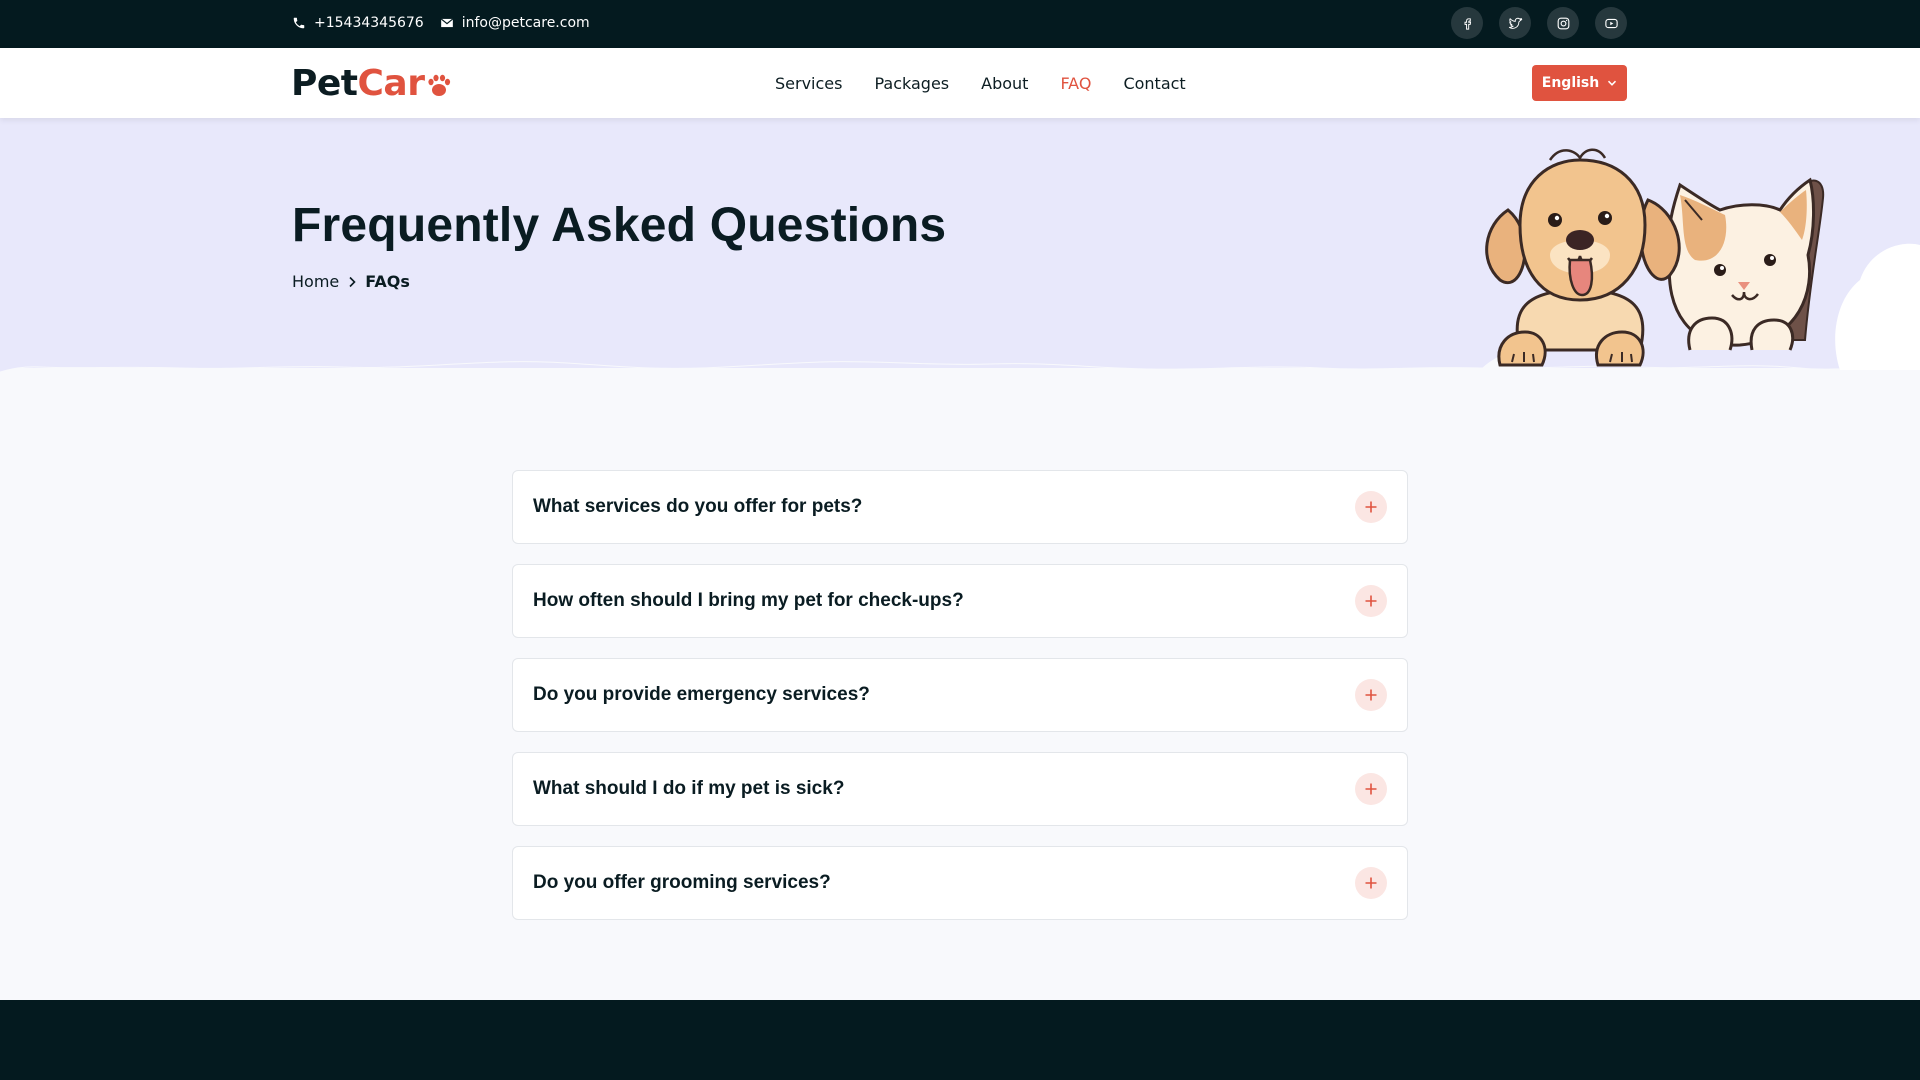 The width and height of the screenshot is (1920, 1080). I want to click on instagram-button, so click(1563, 23).